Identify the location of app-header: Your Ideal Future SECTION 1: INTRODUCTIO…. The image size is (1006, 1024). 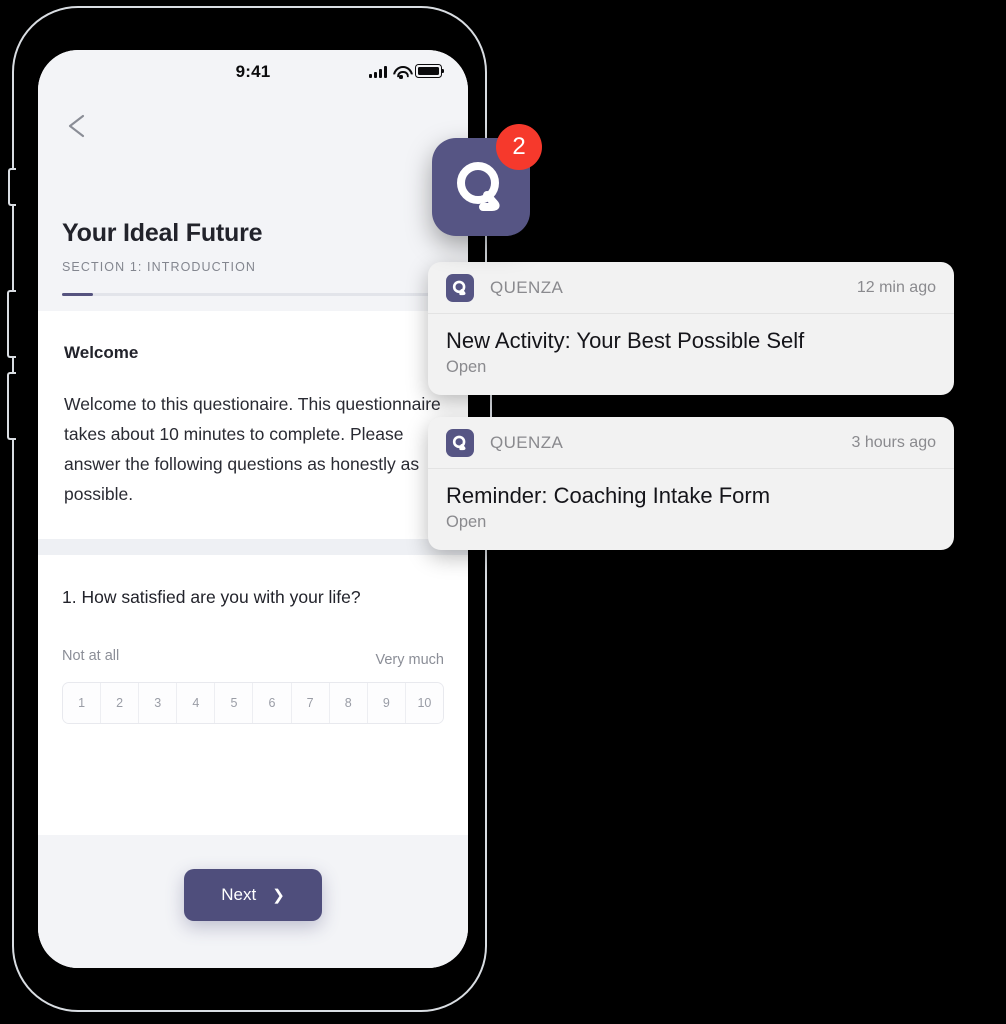
(253, 202).